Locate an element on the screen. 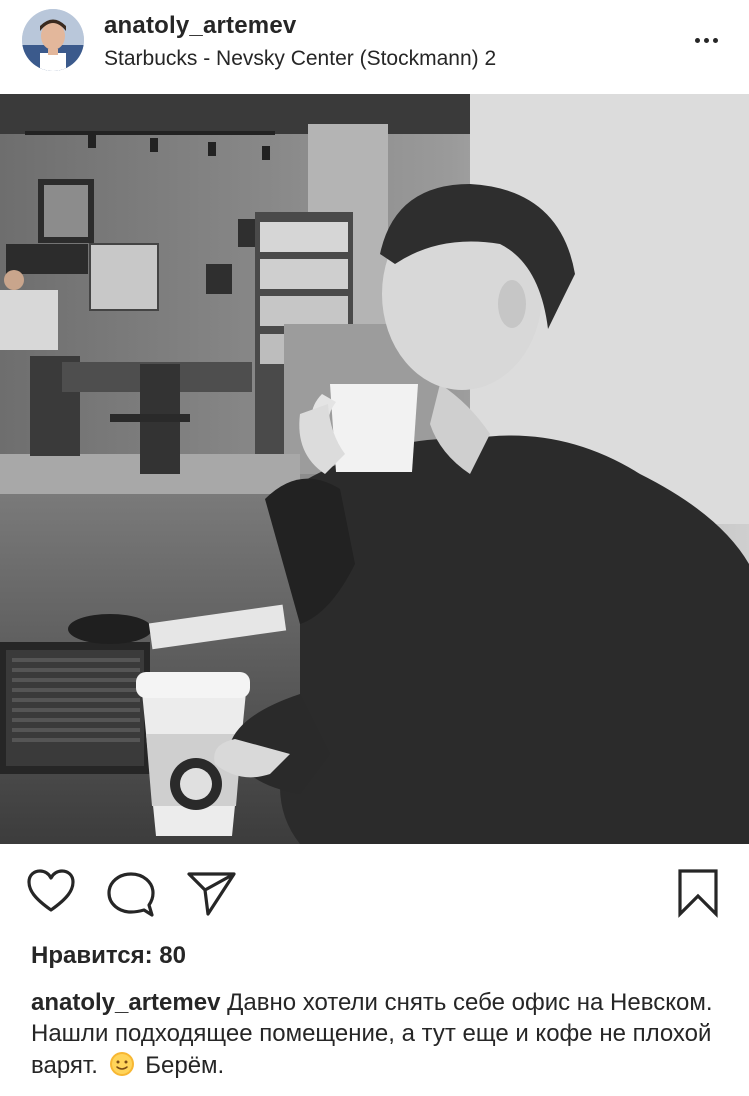 Image resolution: width=749 pixels, height=1096 pixels. post-username: anatoly_artemev is located at coordinates (200, 26).